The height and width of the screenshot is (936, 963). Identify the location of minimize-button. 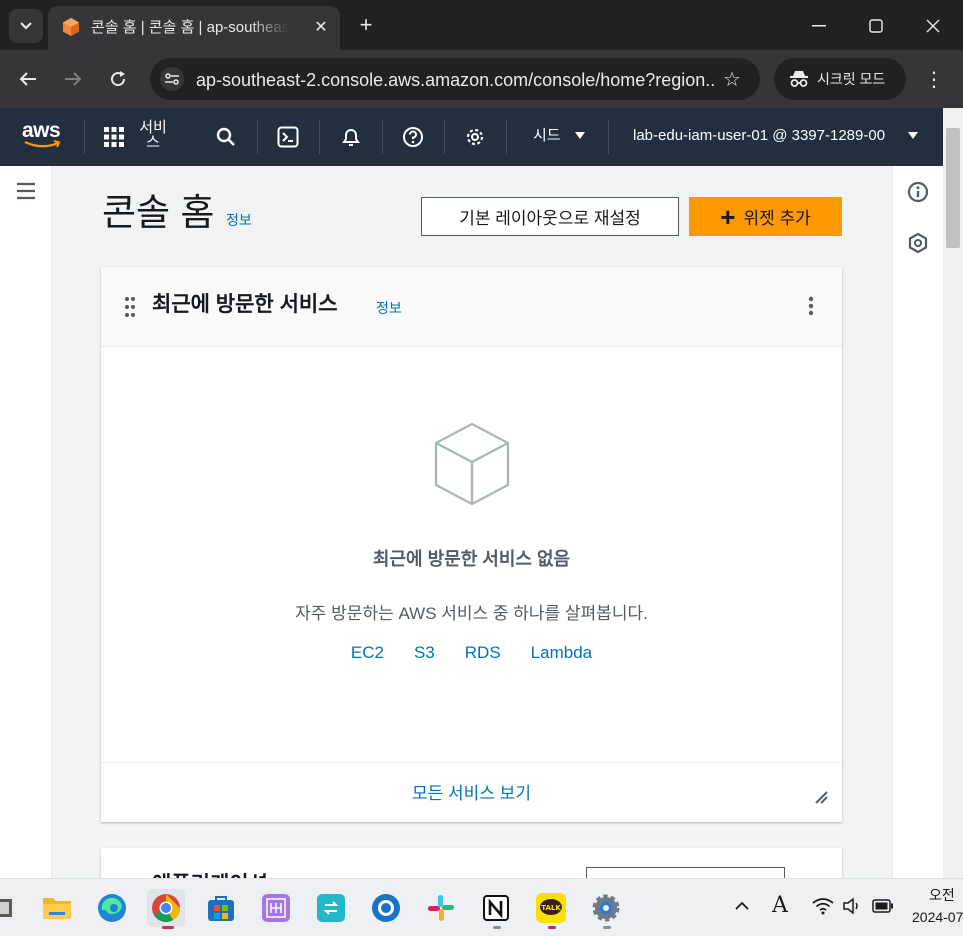
(819, 26).